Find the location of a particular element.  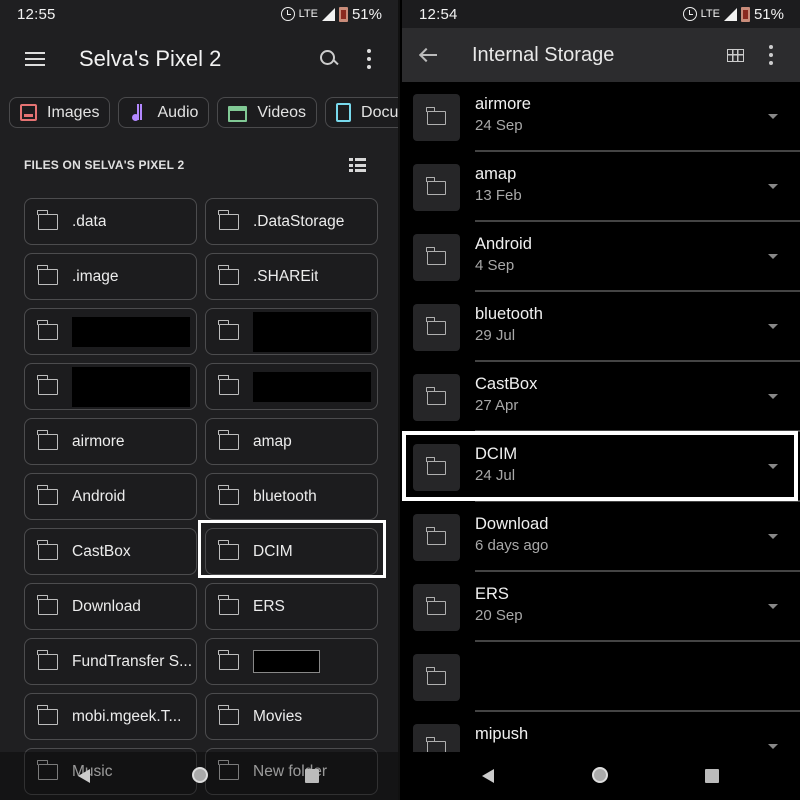

folder-list-row: amap 13 Feb is located at coordinates (601, 187).